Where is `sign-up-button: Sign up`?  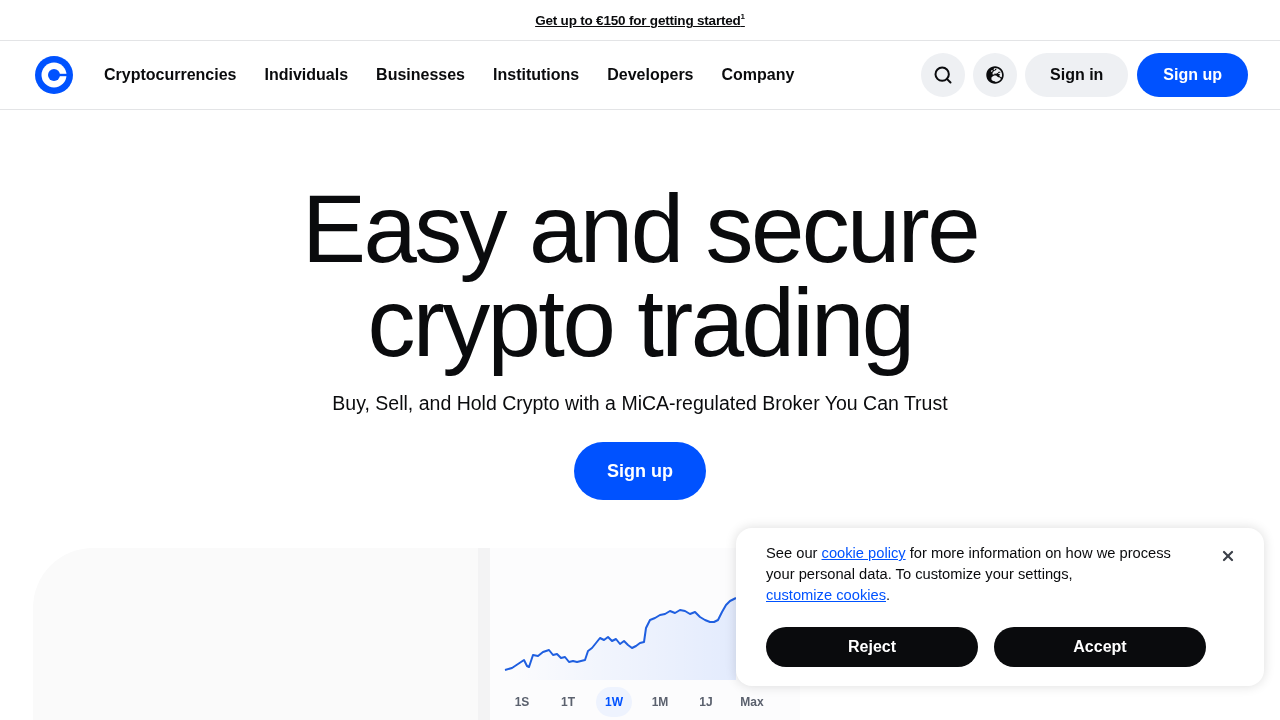 sign-up-button: Sign up is located at coordinates (1192, 75).